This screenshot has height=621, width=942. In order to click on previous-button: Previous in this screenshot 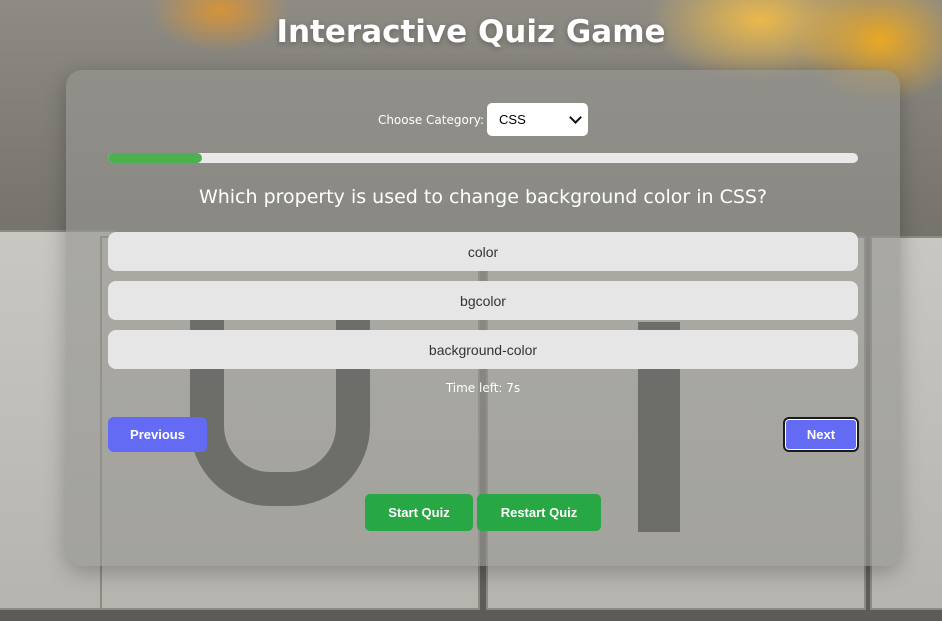, I will do `click(157, 434)`.